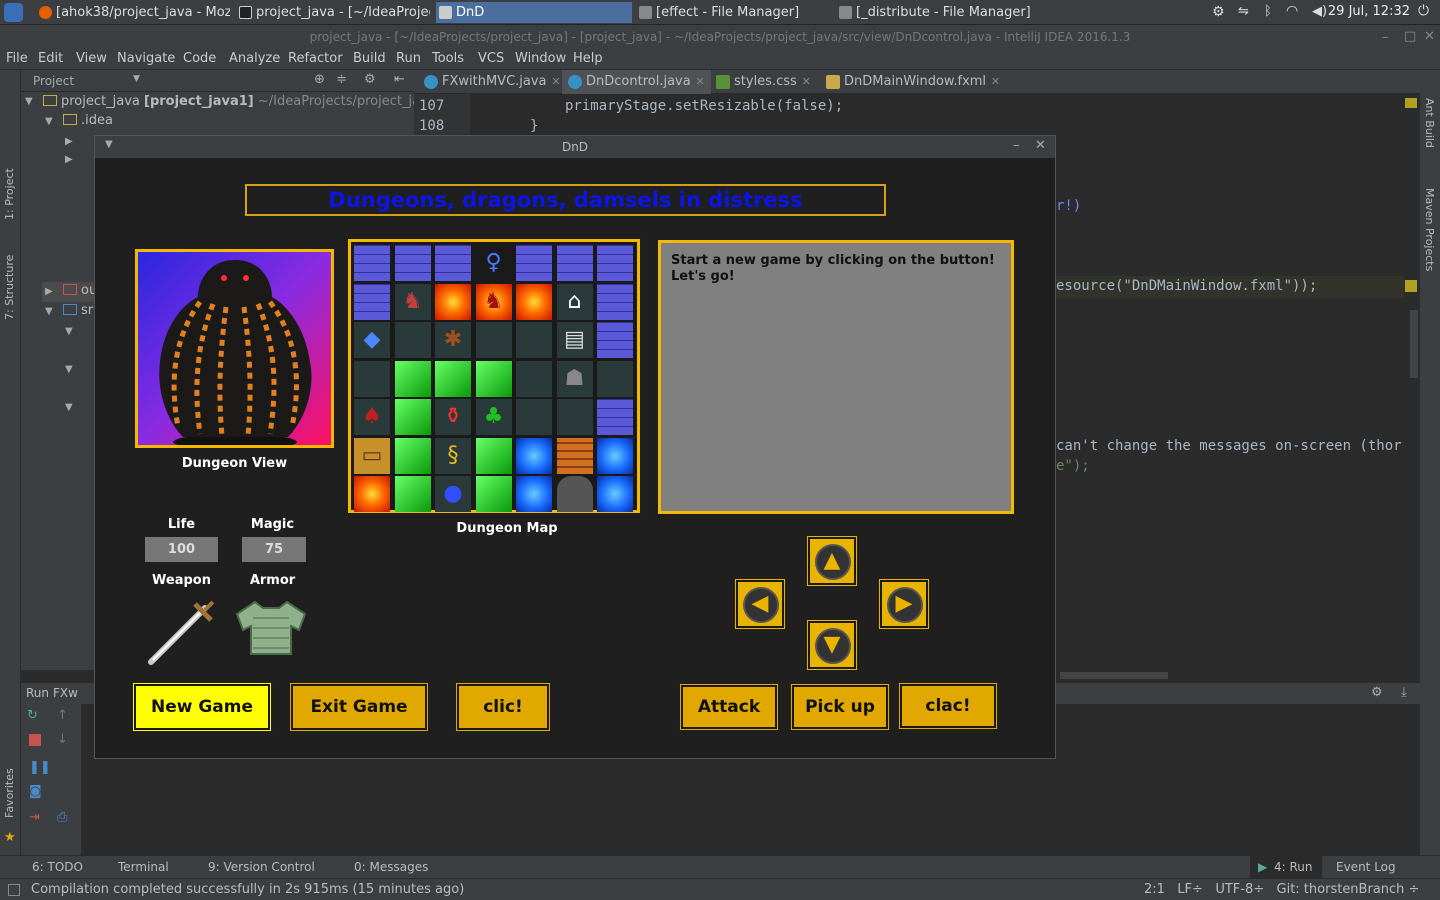 This screenshot has height=900, width=1440. What do you see at coordinates (408, 58) in the screenshot?
I see `menu-run: Run` at bounding box center [408, 58].